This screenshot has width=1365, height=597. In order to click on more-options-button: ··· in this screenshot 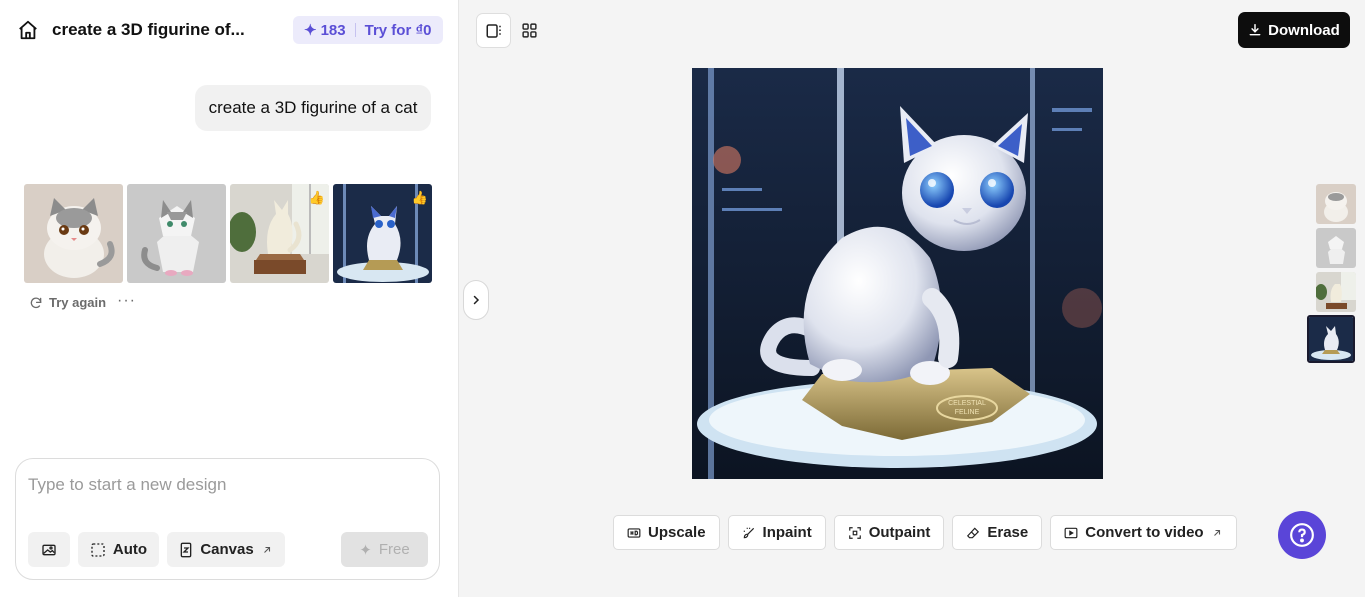, I will do `click(126, 301)`.